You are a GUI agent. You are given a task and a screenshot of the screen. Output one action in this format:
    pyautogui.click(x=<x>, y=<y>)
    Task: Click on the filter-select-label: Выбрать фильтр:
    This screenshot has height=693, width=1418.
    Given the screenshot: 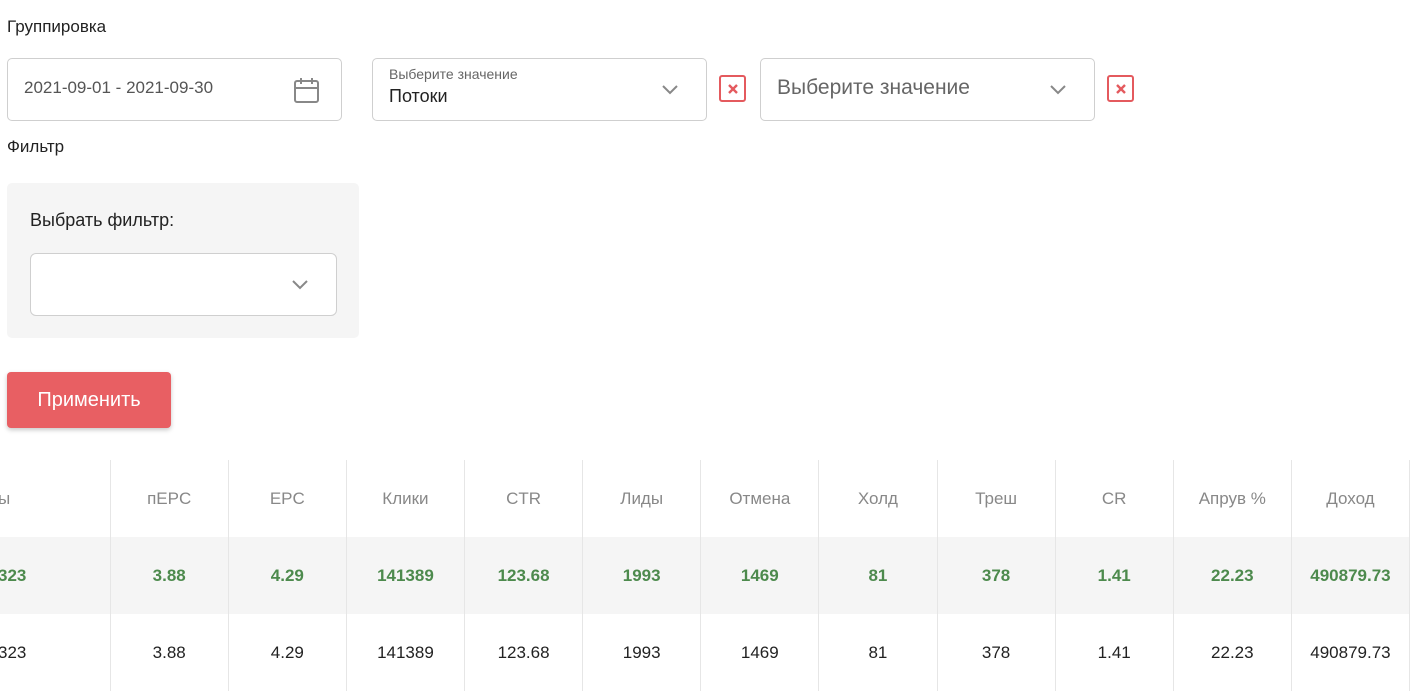 What is the action you would take?
    pyautogui.click(x=102, y=220)
    